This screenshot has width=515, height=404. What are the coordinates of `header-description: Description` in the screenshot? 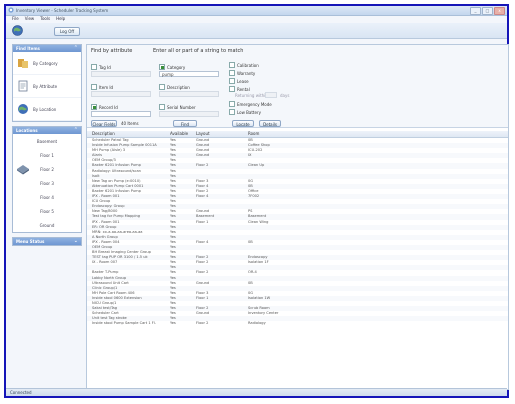 It's located at (128, 134).